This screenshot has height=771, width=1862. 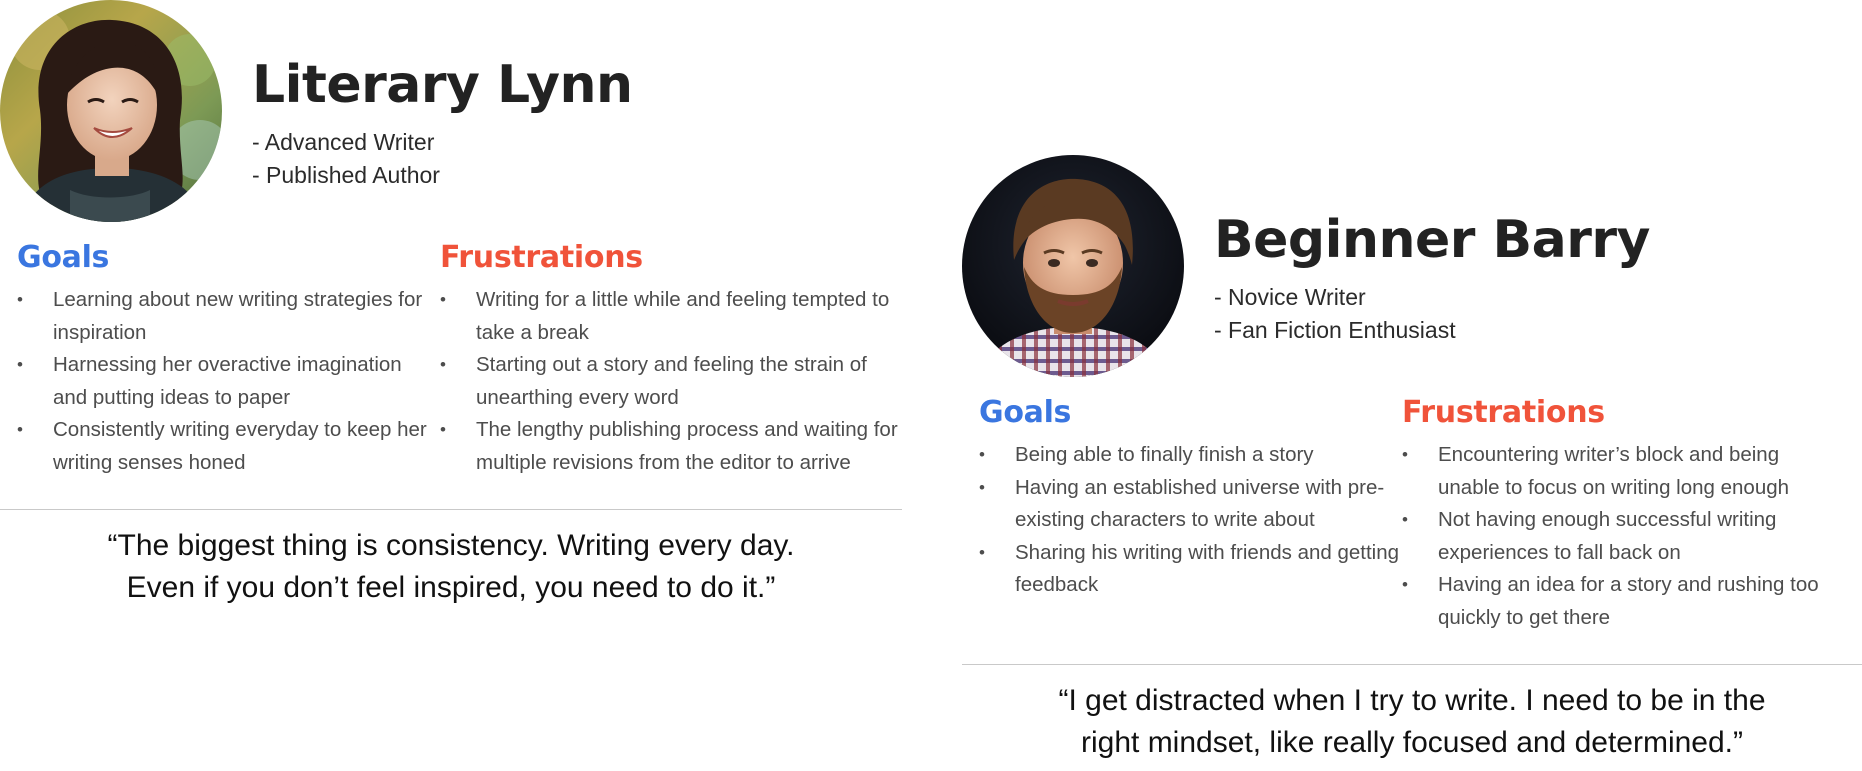 I want to click on persona-name: Beginner Barry, so click(x=1432, y=240).